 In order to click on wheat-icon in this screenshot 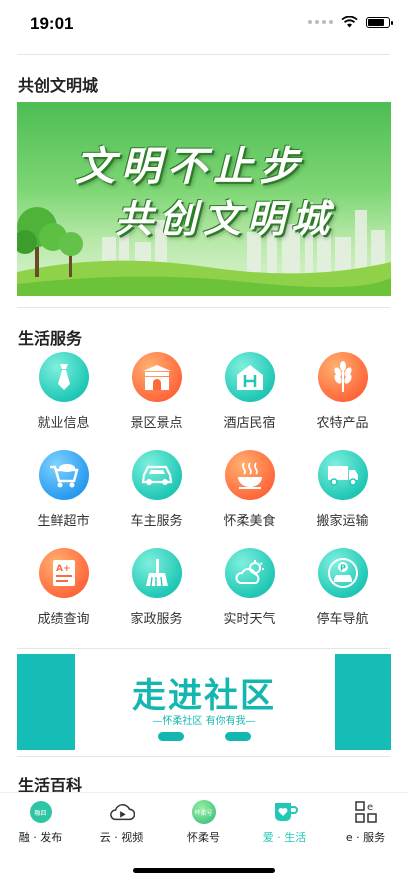, I will do `click(342, 377)`.